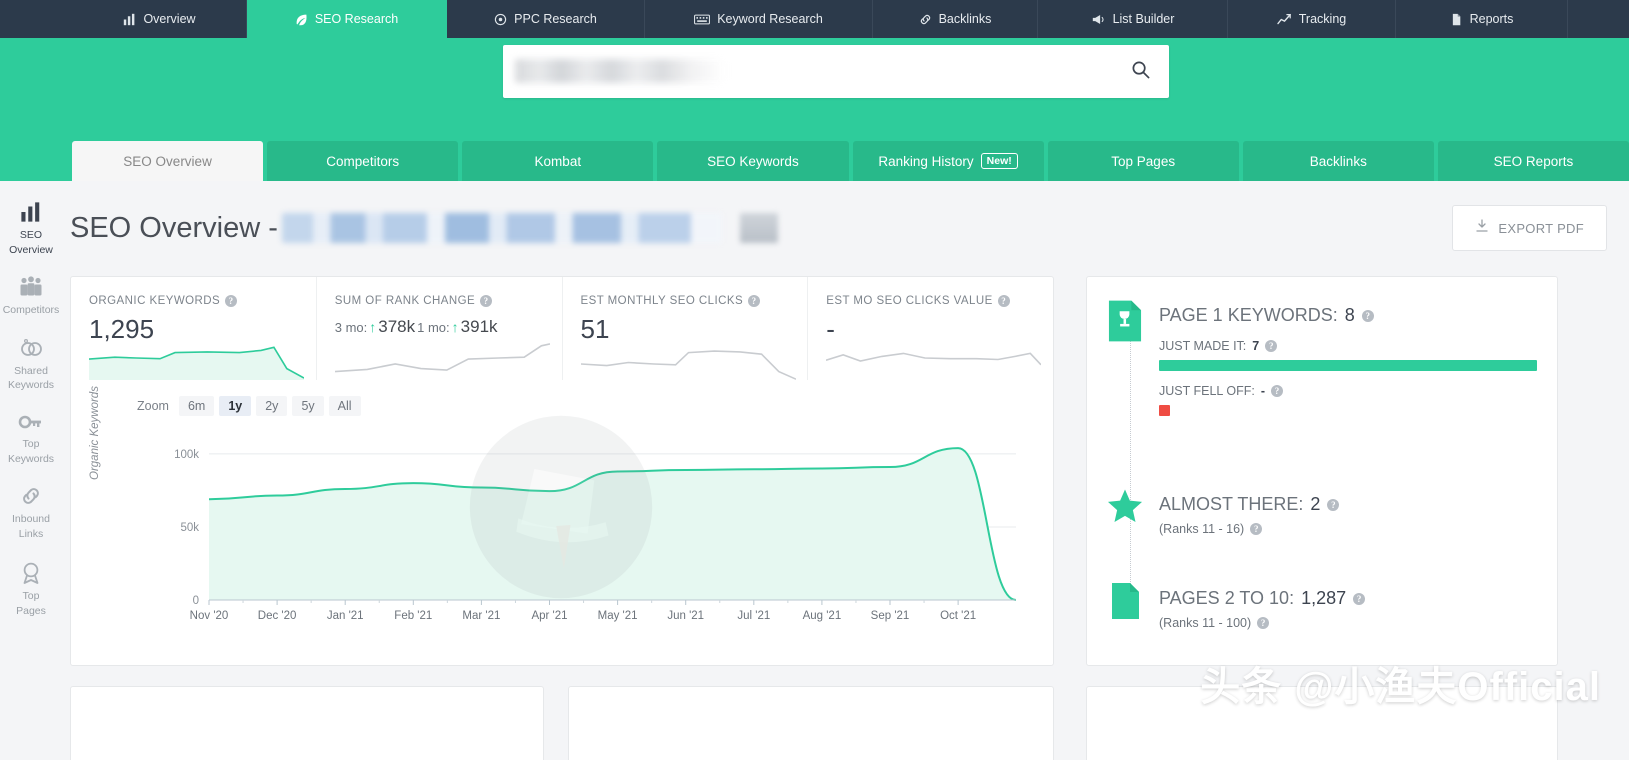 This screenshot has width=1629, height=760. I want to click on topnav-item-label: Reports, so click(1491, 19).